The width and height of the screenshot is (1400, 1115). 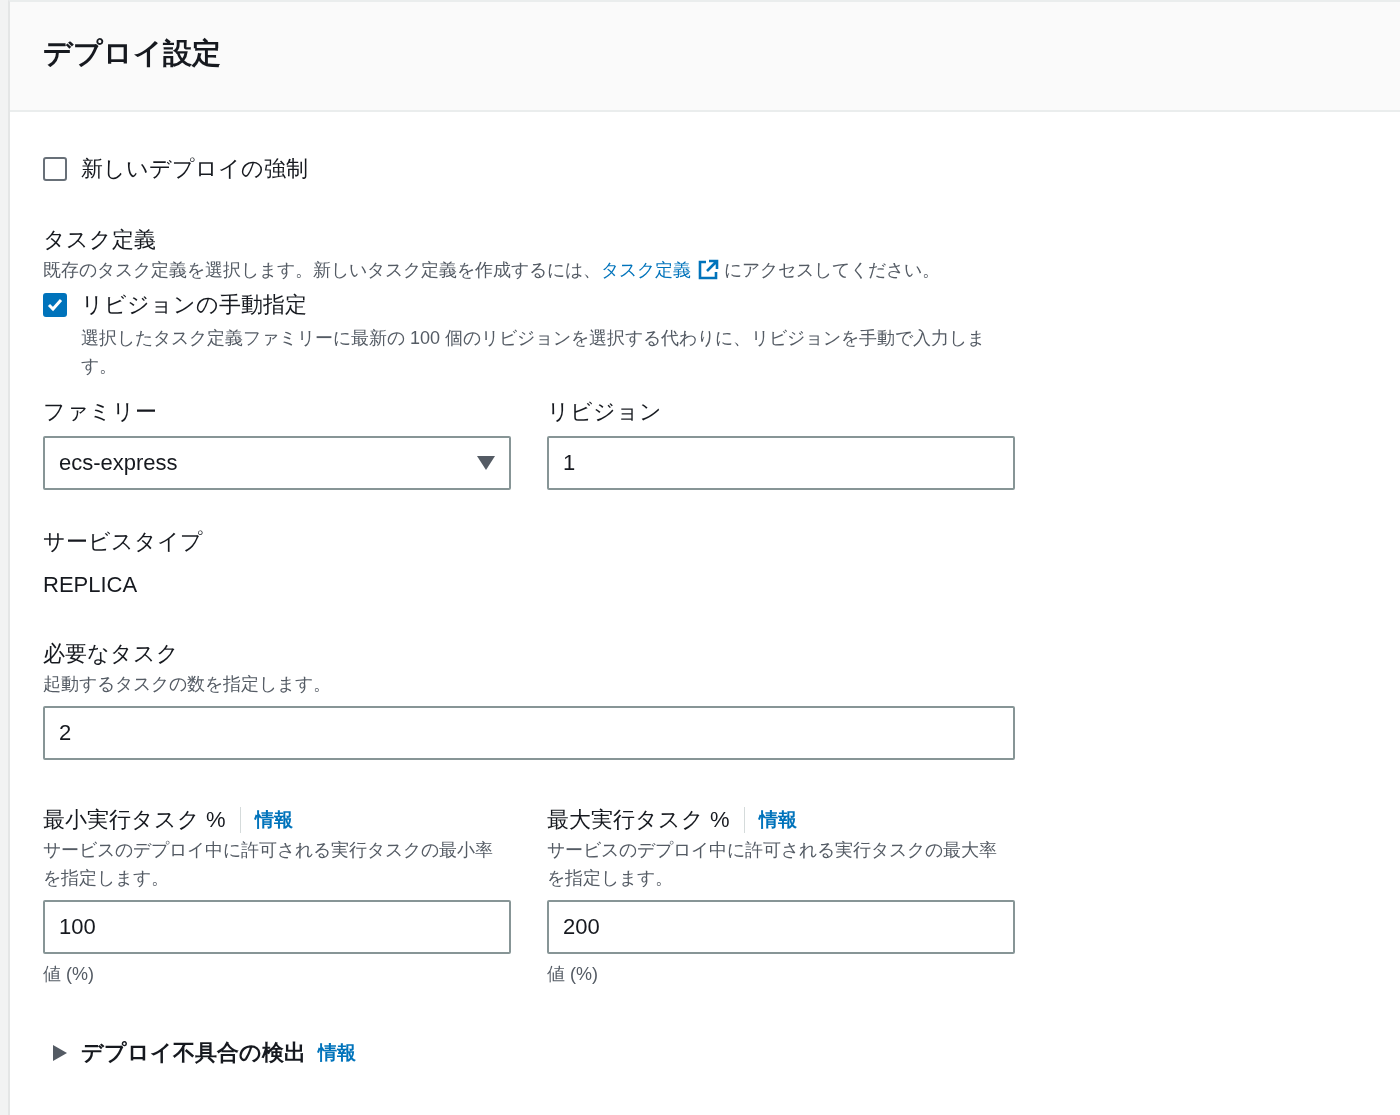 What do you see at coordinates (100, 240) in the screenshot?
I see `field-label: タスク定義` at bounding box center [100, 240].